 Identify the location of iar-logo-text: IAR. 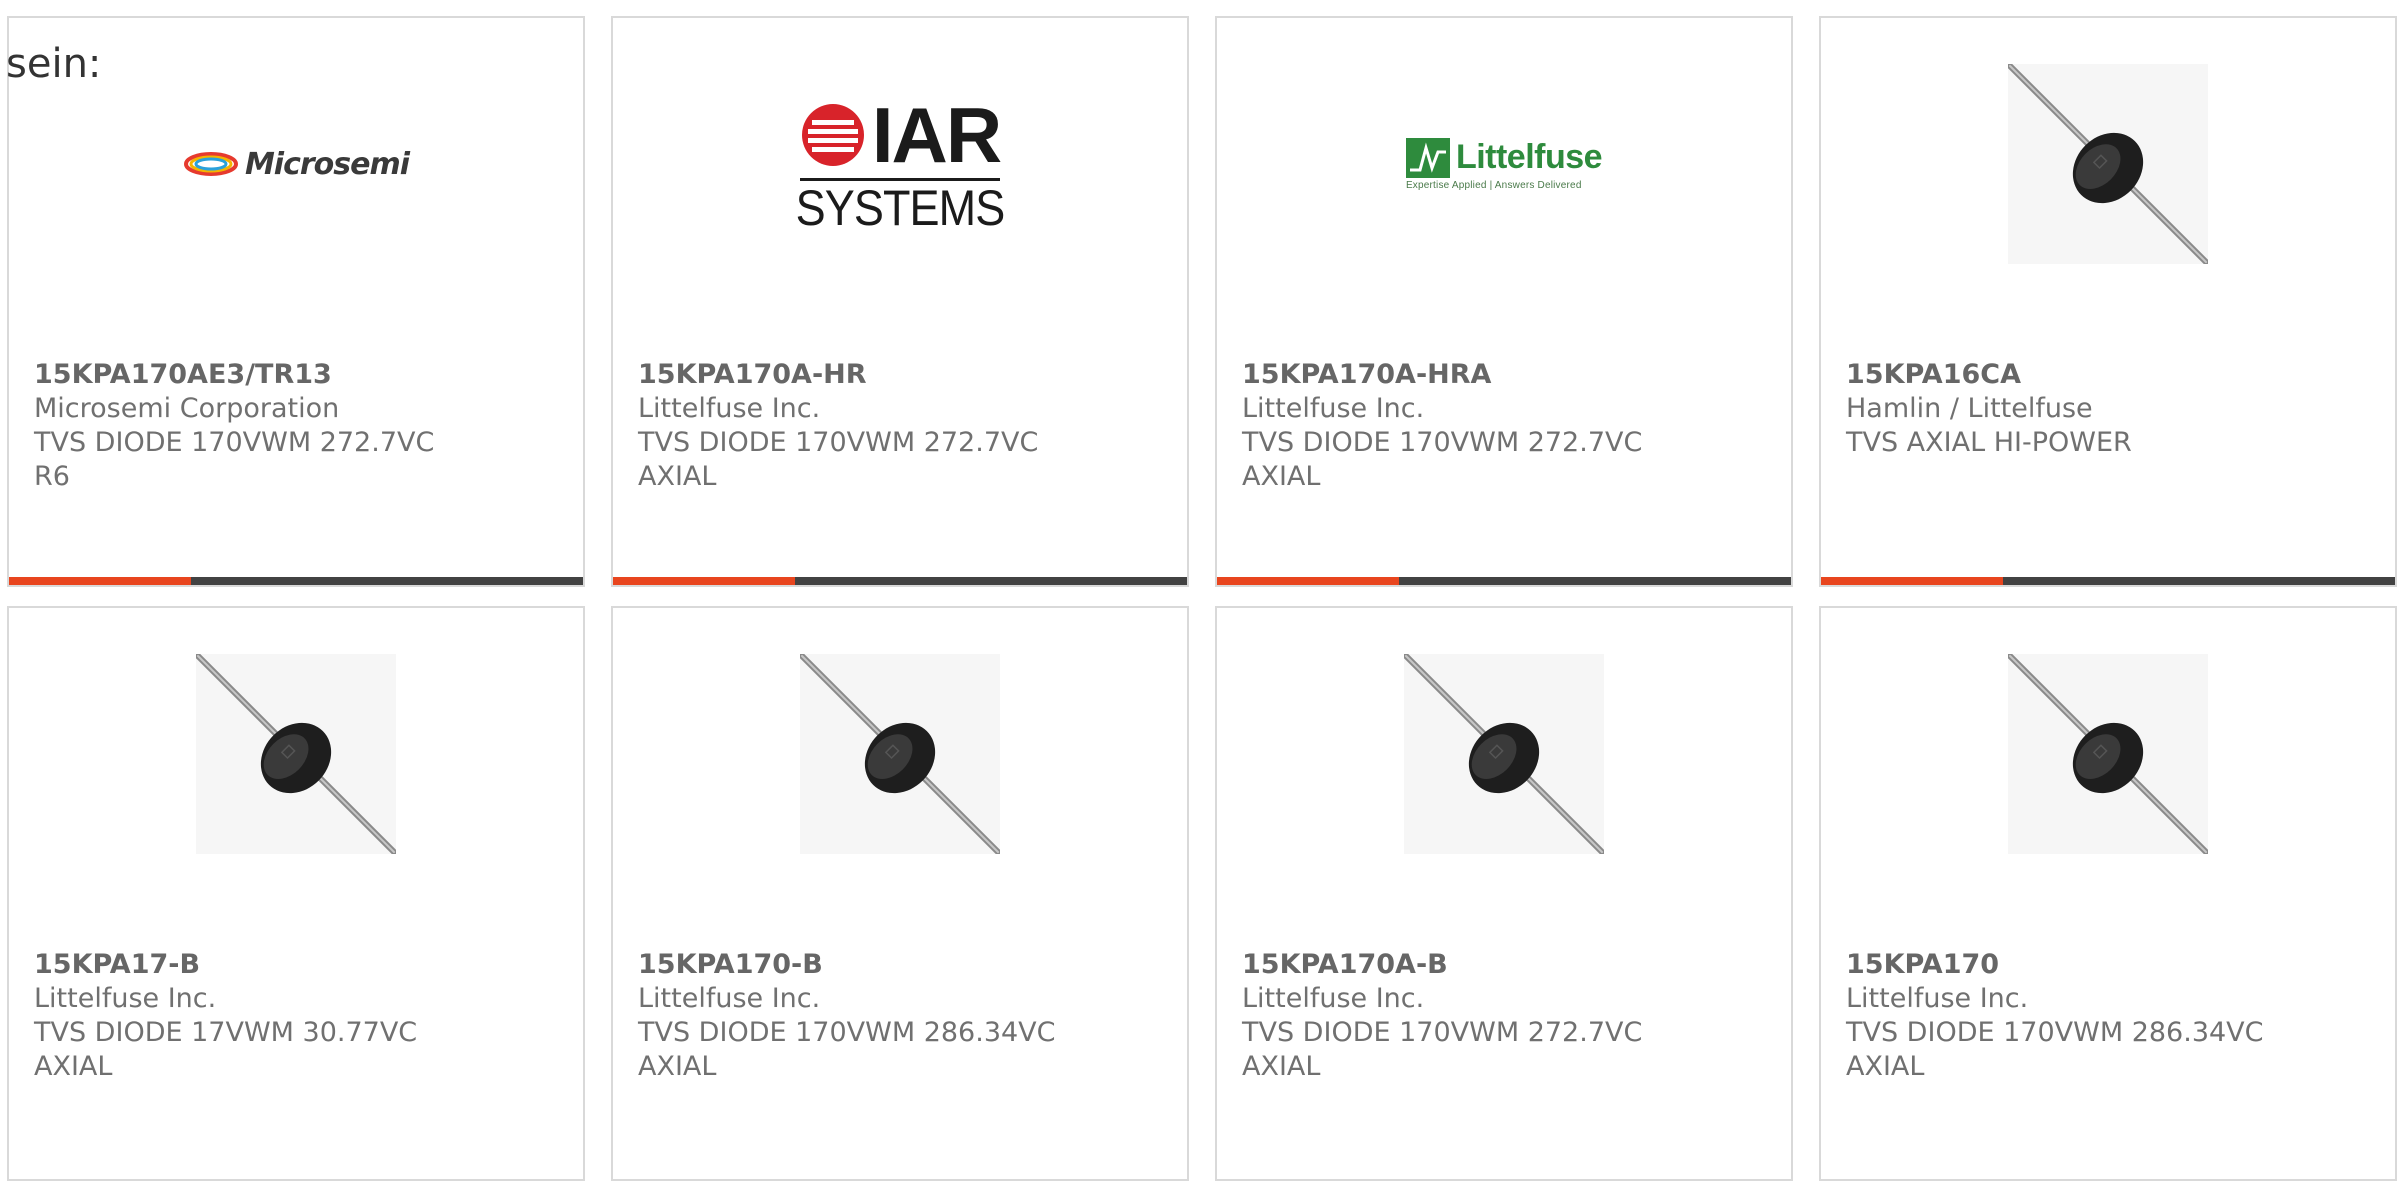
(936, 134).